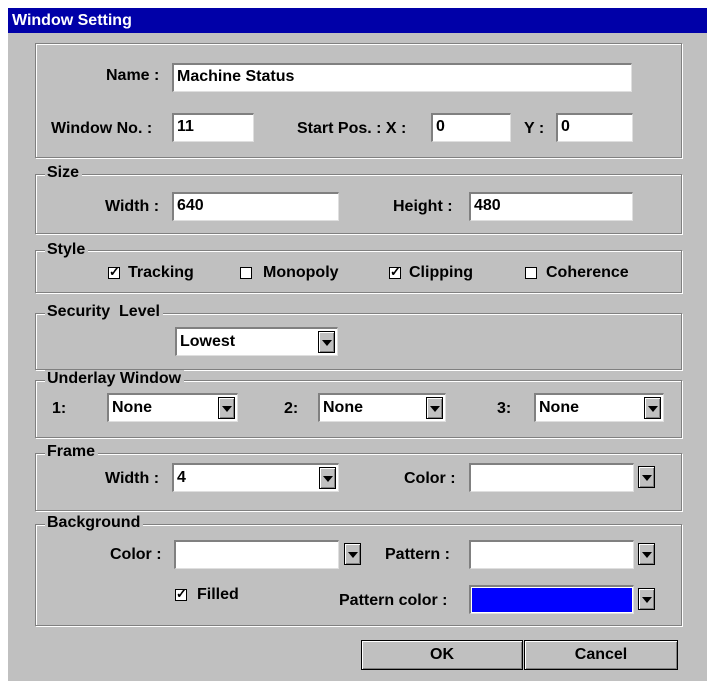 The image size is (715, 681). I want to click on bg-pattern-select, so click(551, 554).